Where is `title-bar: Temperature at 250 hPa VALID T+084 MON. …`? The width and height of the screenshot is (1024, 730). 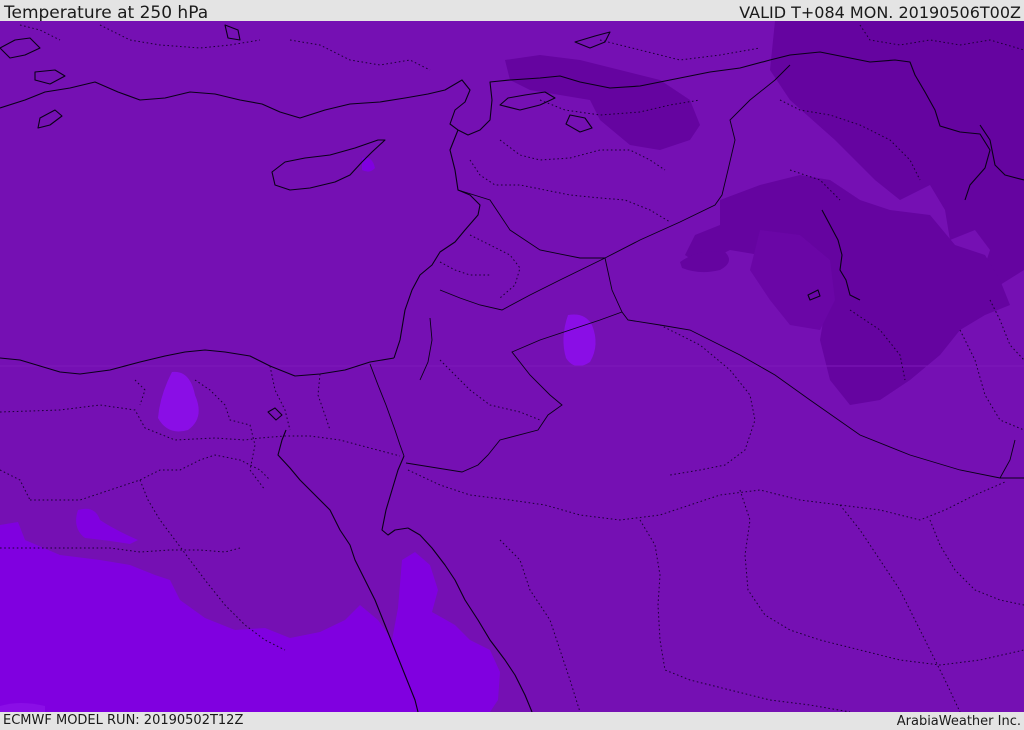 title-bar: Temperature at 250 hPa VALID T+084 MON. … is located at coordinates (512, 11).